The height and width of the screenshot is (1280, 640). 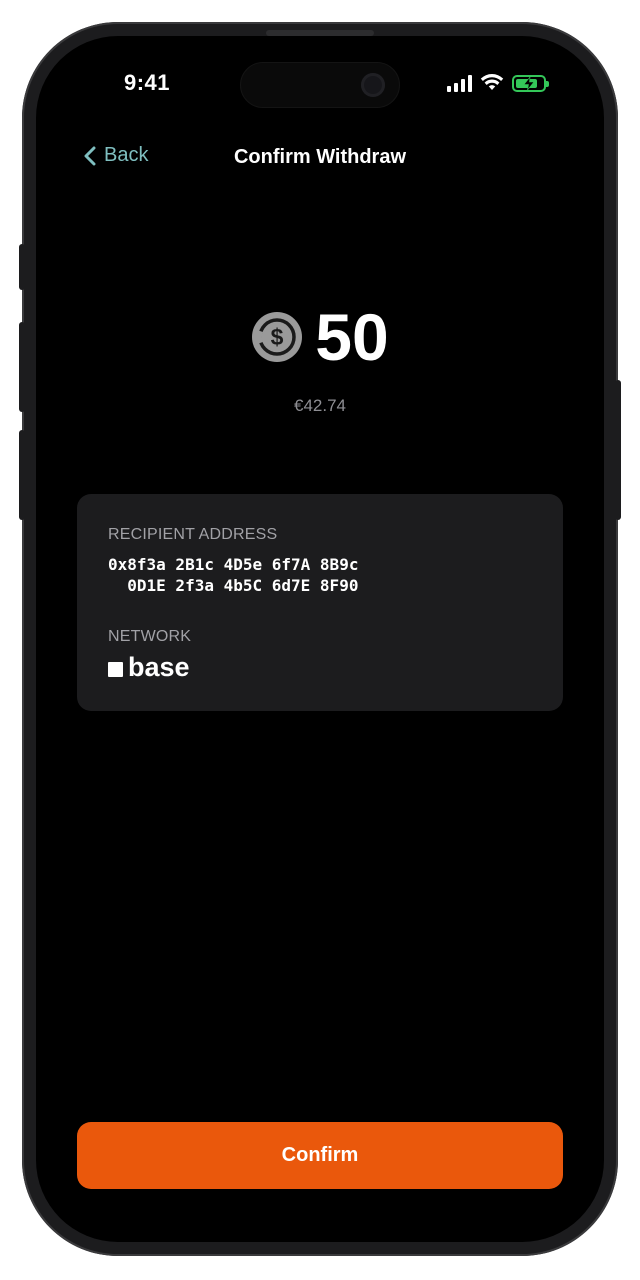 I want to click on amount-value: 50, so click(x=352, y=337).